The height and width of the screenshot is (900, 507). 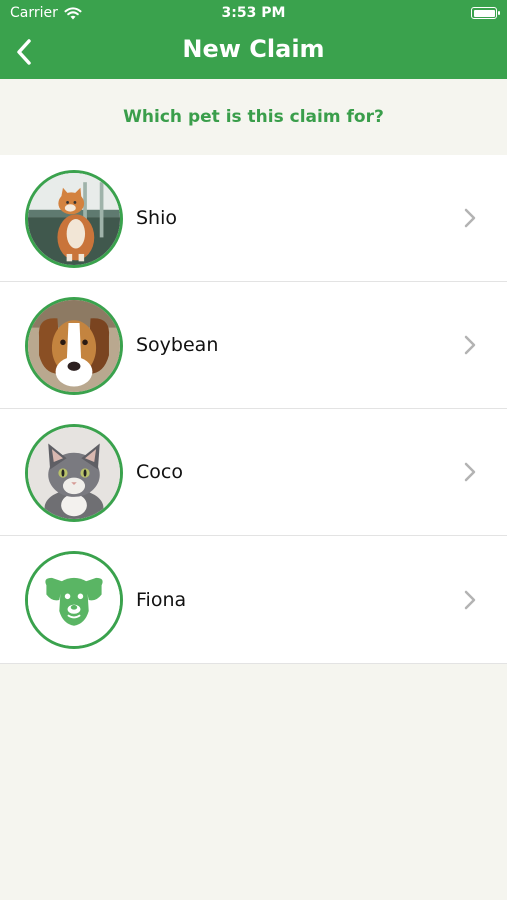 I want to click on pet-photo-coco, so click(x=74, y=473).